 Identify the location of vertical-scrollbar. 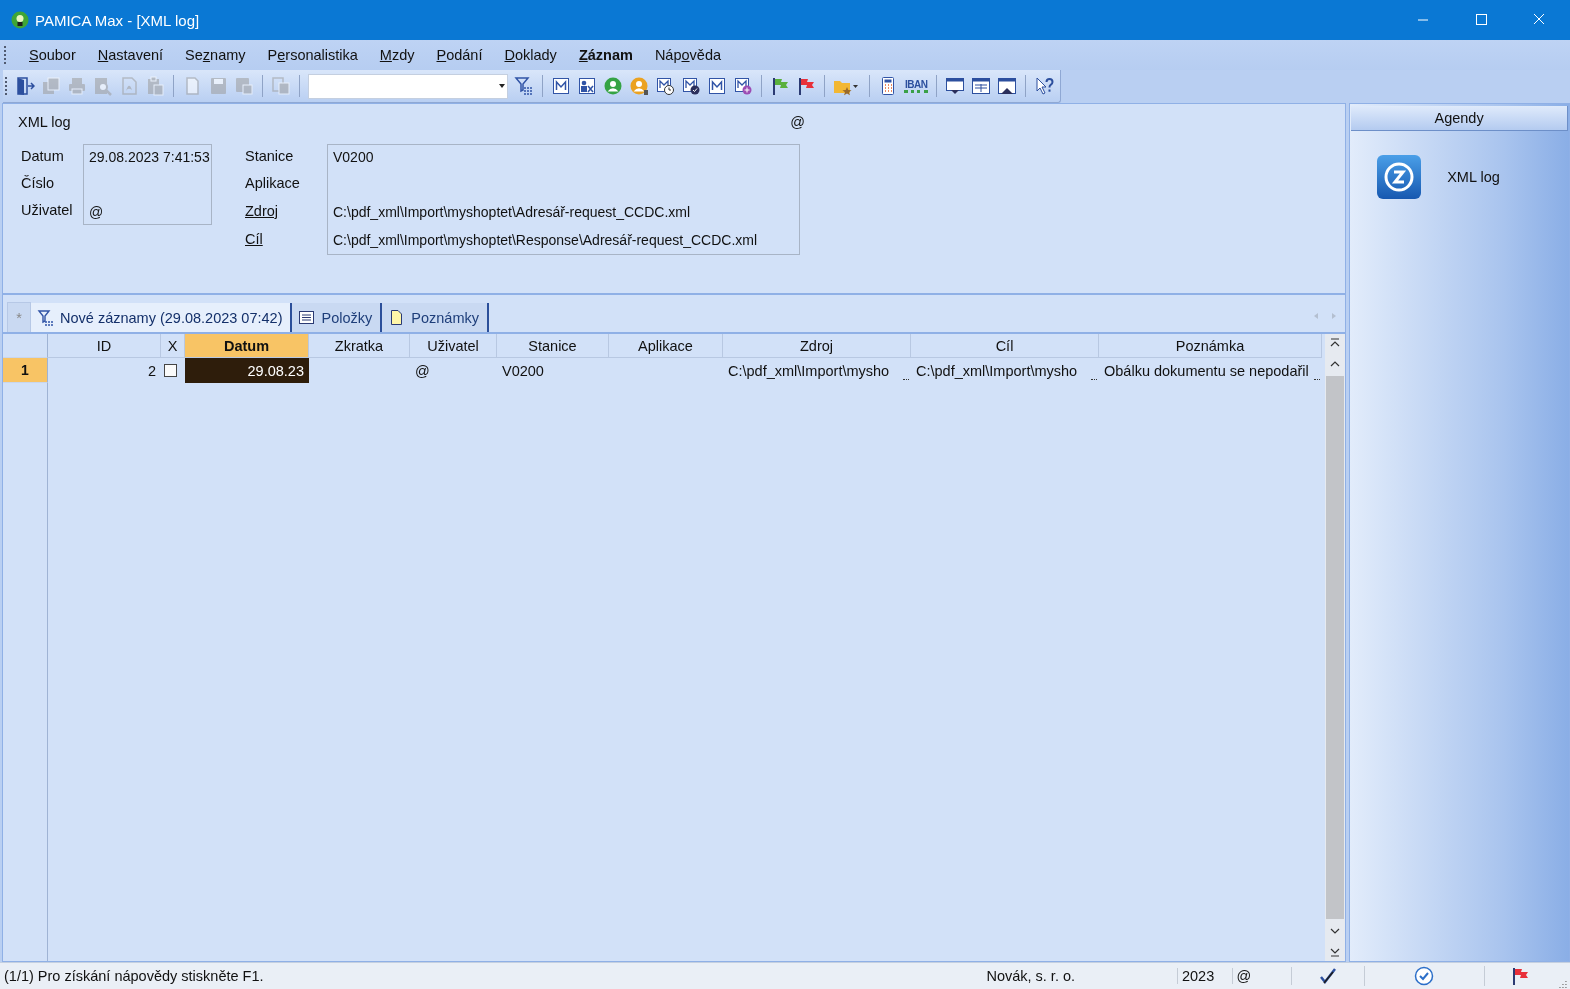
(1335, 647).